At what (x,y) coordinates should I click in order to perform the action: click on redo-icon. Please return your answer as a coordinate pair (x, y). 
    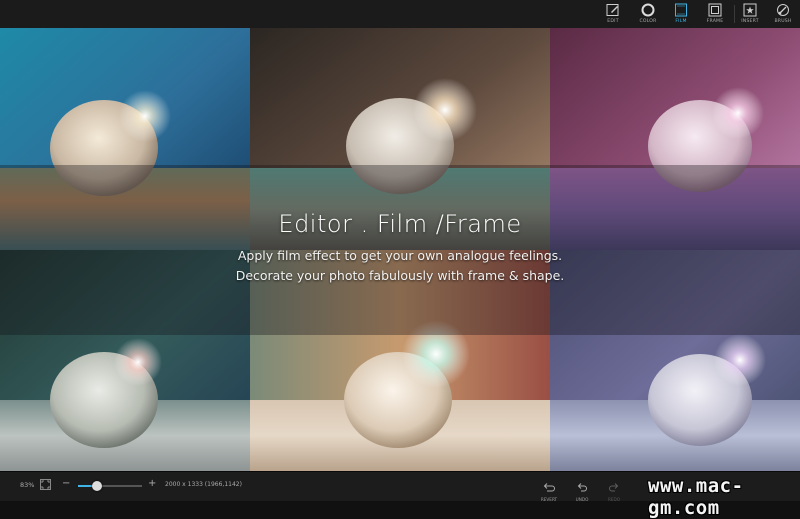
    Looking at the image, I should click on (614, 487).